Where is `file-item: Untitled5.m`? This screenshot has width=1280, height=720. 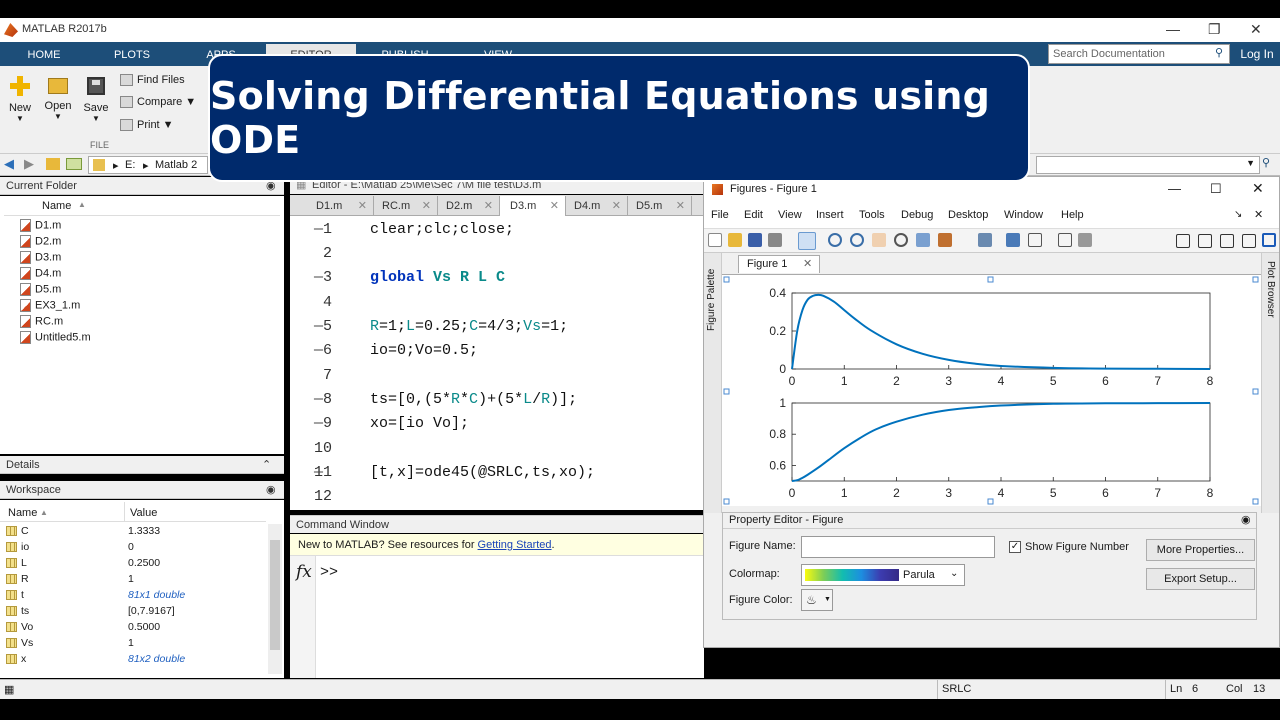 file-item: Untitled5.m is located at coordinates (55, 337).